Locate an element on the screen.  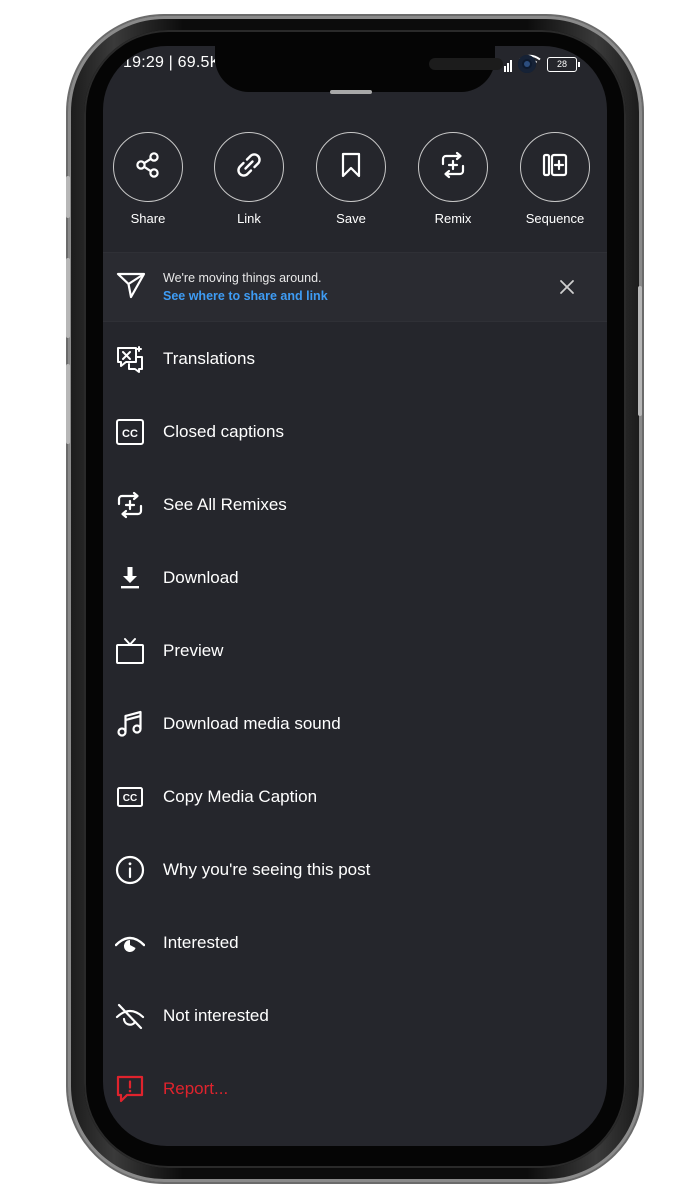
share-label: Share is located at coordinates (148, 218).